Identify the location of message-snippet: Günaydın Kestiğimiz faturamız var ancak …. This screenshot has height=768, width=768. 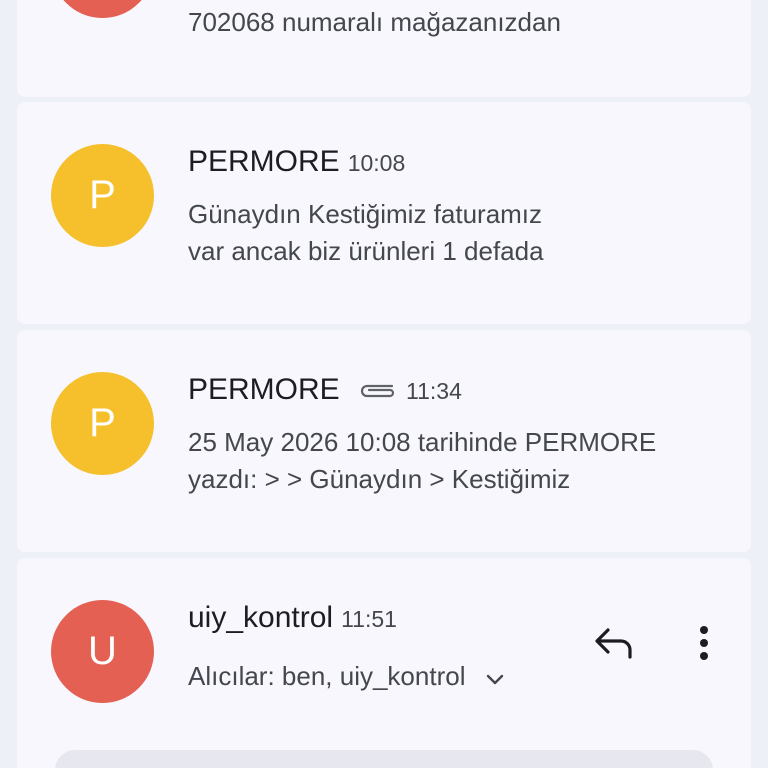
(366, 233).